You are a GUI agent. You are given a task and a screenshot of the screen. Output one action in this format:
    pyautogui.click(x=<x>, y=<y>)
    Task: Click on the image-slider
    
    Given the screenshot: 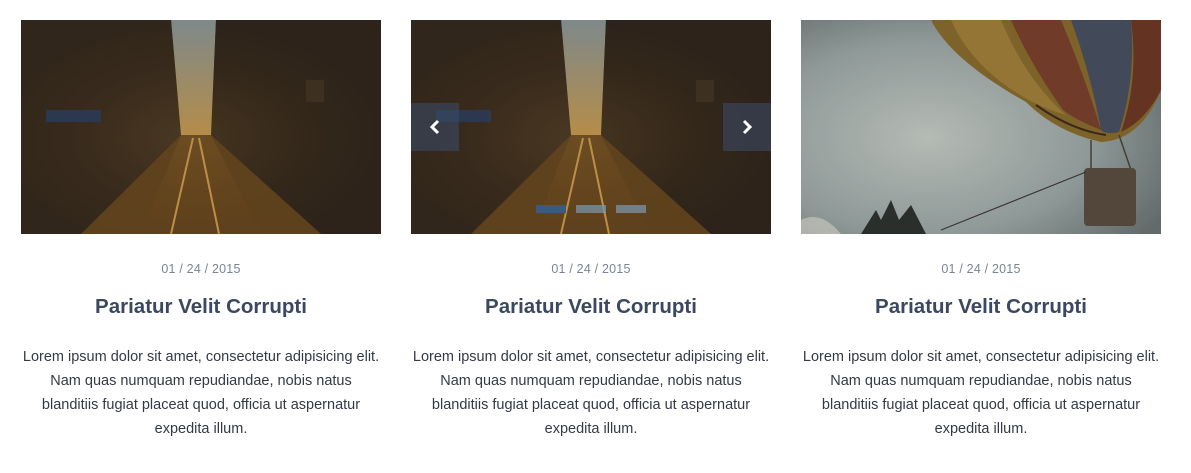 What is the action you would take?
    pyautogui.click(x=591, y=127)
    